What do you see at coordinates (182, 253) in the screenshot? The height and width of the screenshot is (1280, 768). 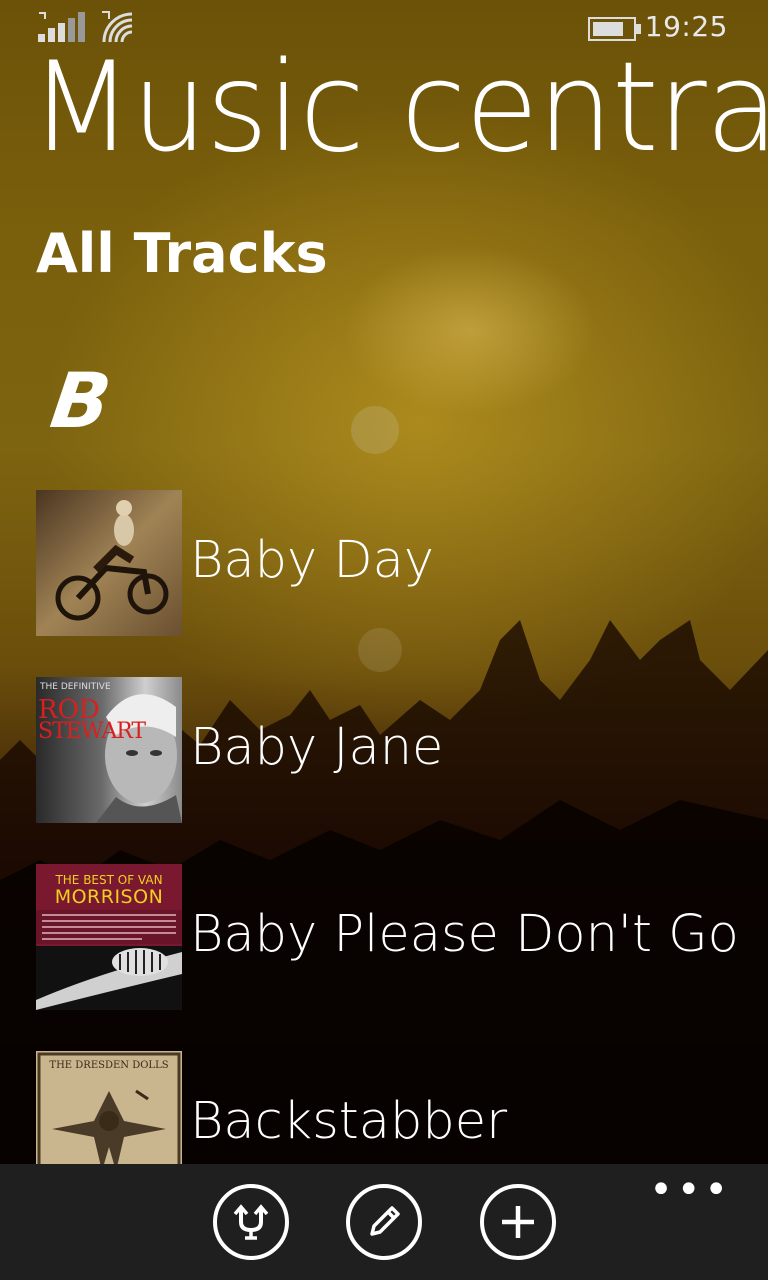 I see `section-title: All Tracks` at bounding box center [182, 253].